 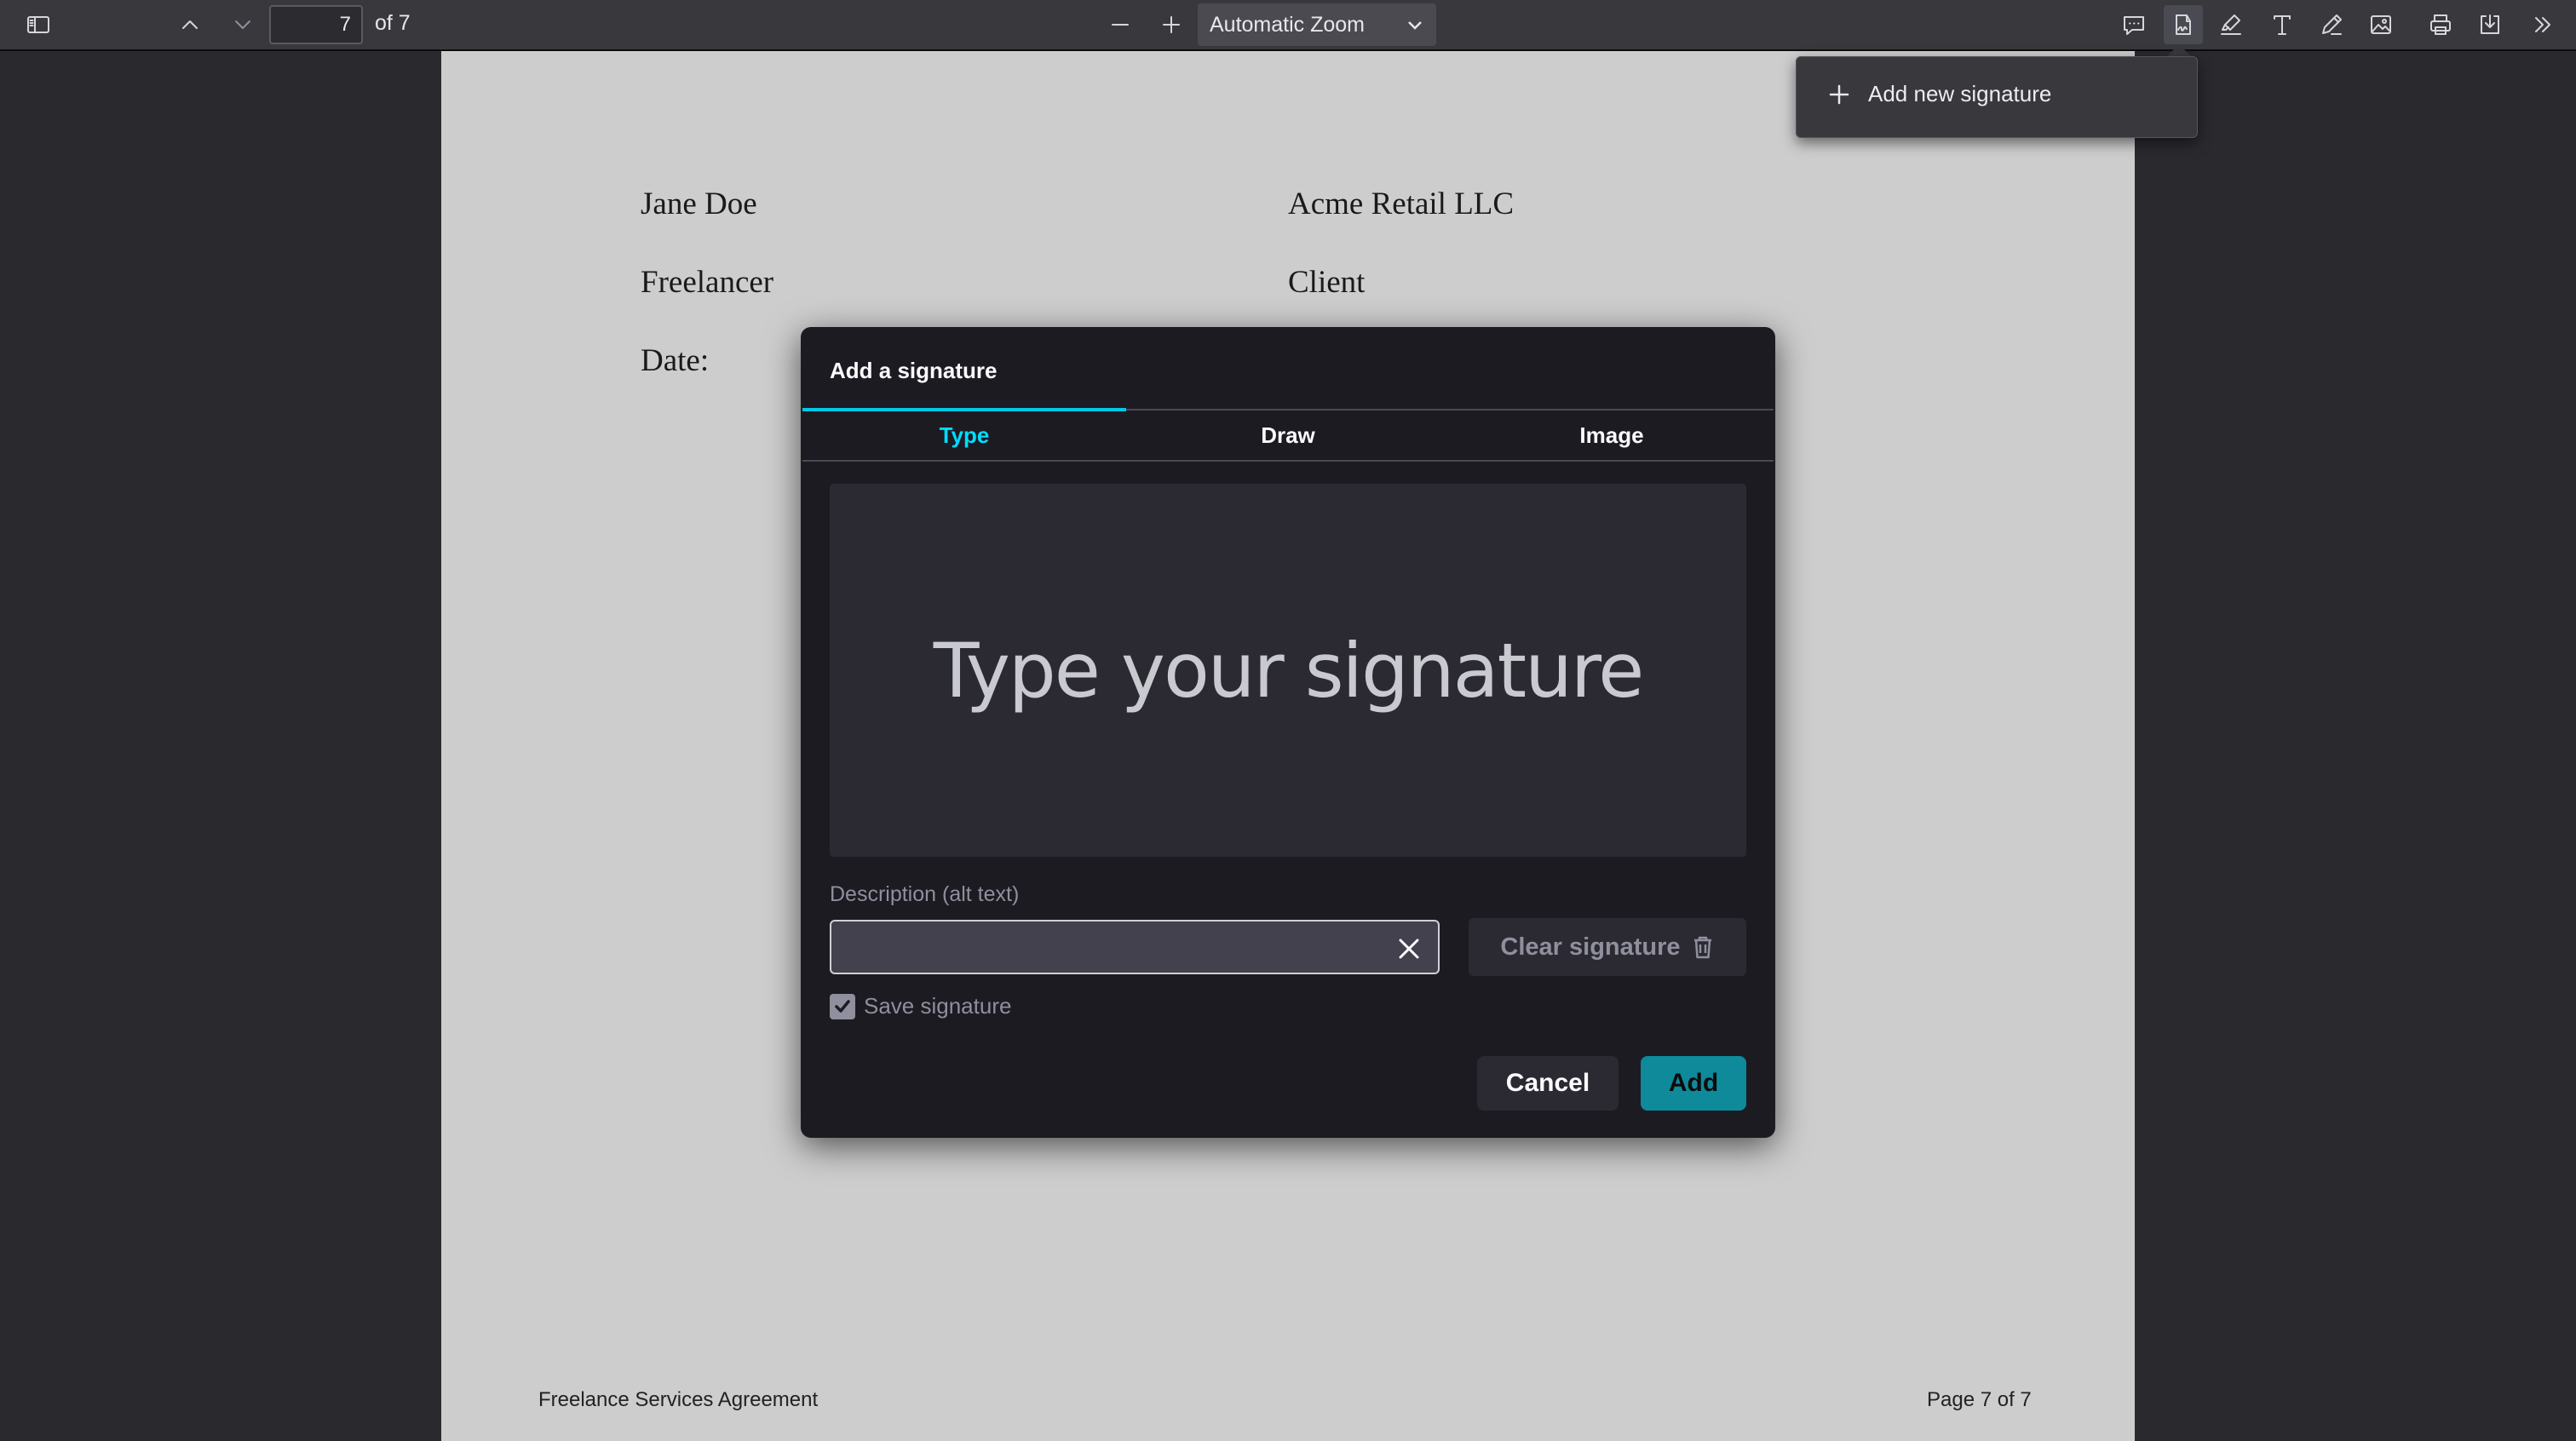 I want to click on pencil-icon, so click(x=2332, y=24).